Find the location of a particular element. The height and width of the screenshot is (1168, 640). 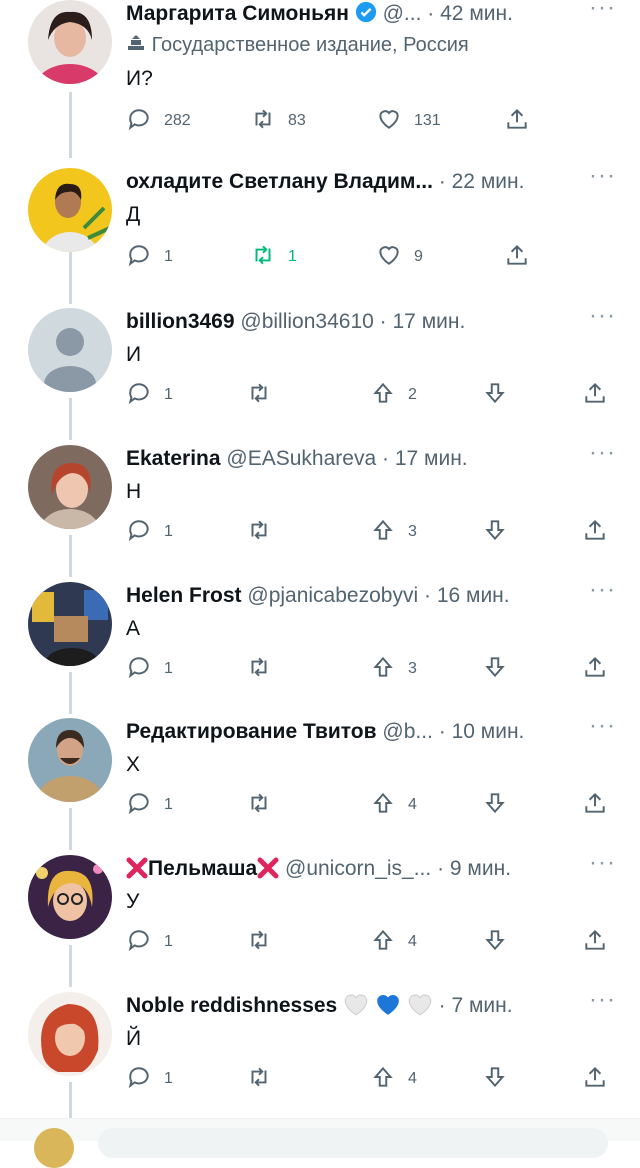

timestamp: 9 мин. is located at coordinates (480, 868).